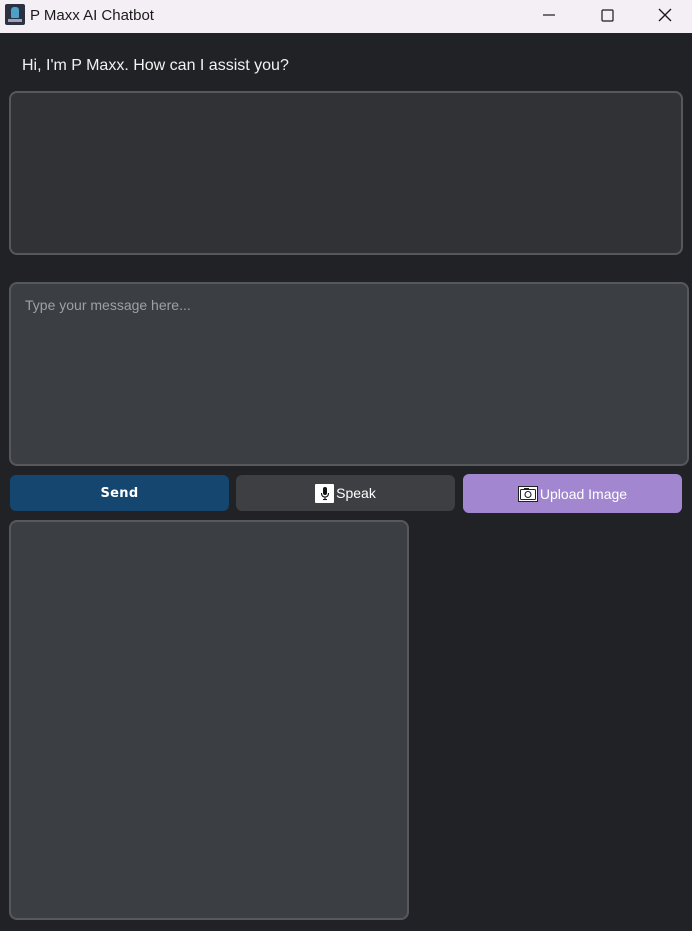  Describe the element at coordinates (325, 493) in the screenshot. I see `microphone-icon` at that location.